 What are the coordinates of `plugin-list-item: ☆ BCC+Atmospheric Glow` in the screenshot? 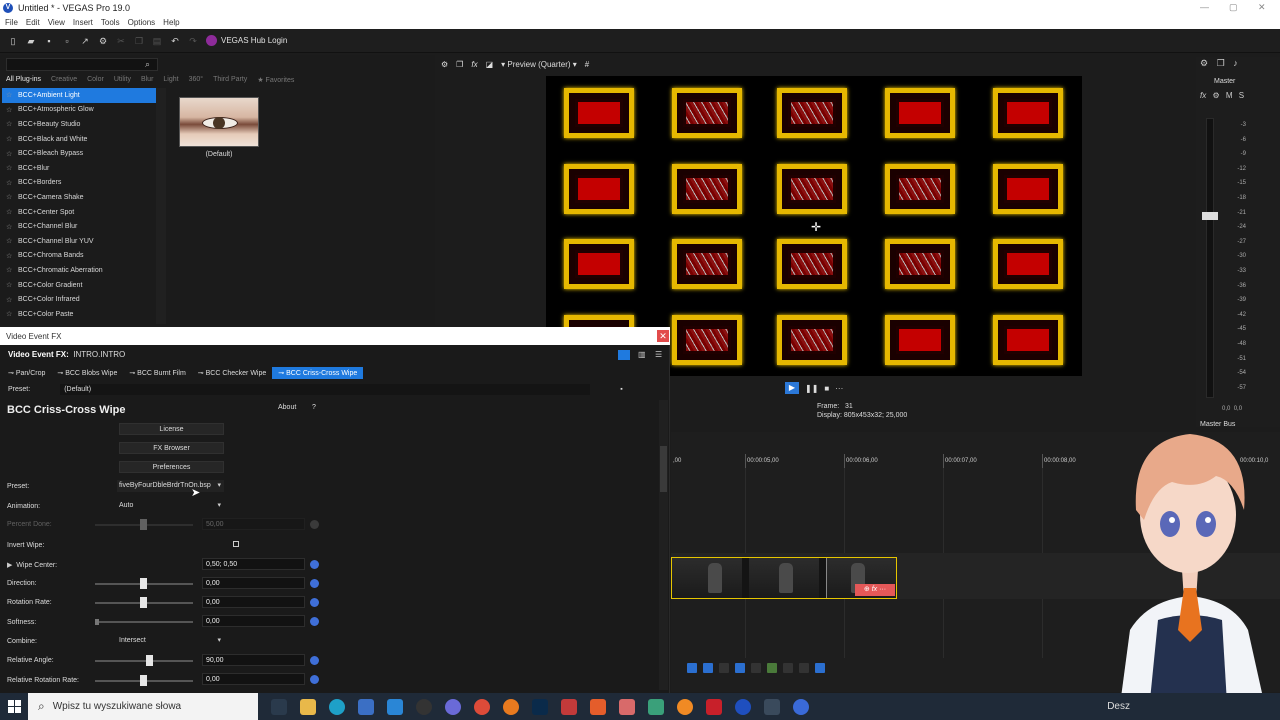 It's located at (79, 110).